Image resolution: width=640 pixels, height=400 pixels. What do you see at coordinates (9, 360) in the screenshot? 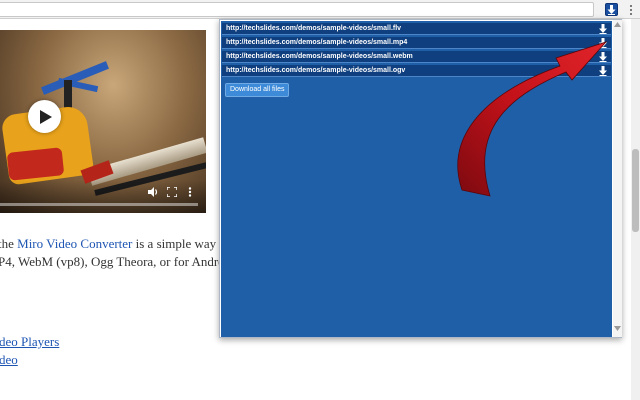
I see `video-link: deo` at bounding box center [9, 360].